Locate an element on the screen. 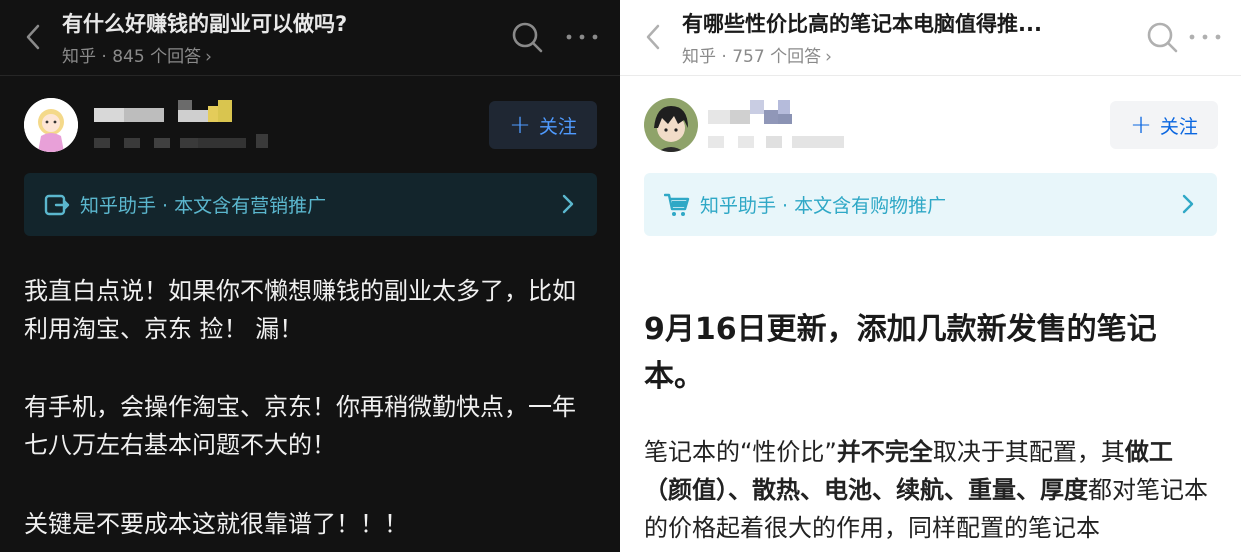 The width and height of the screenshot is (1241, 552). body-text: 笔记本的“性价比” is located at coordinates (740, 452).